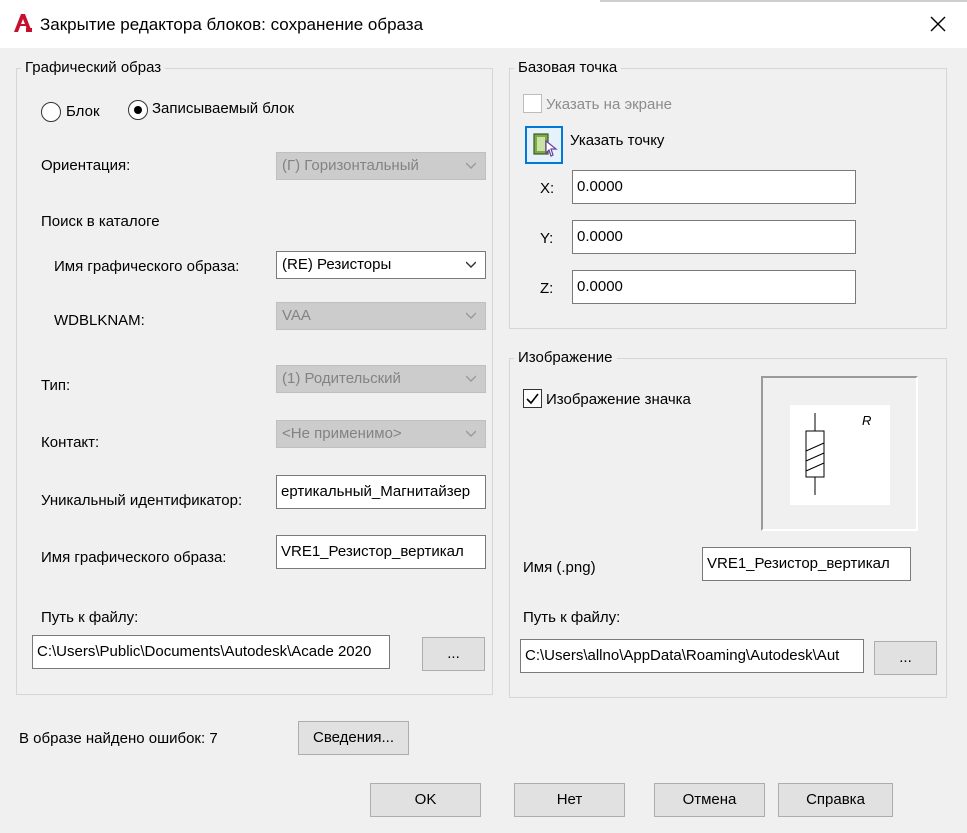  Describe the element at coordinates (618, 399) in the screenshot. I see `icon-image-label: Изображение значка` at that location.